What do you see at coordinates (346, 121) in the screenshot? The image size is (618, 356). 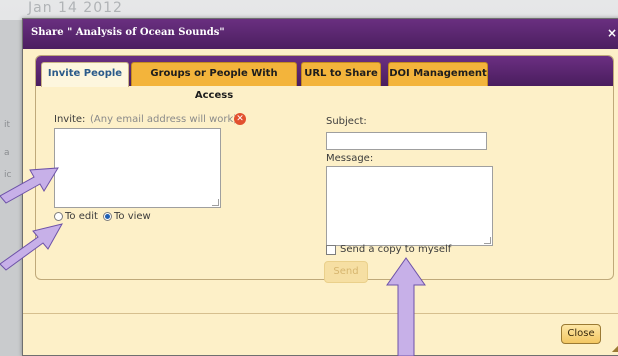 I see `subject-label: Subject:` at bounding box center [346, 121].